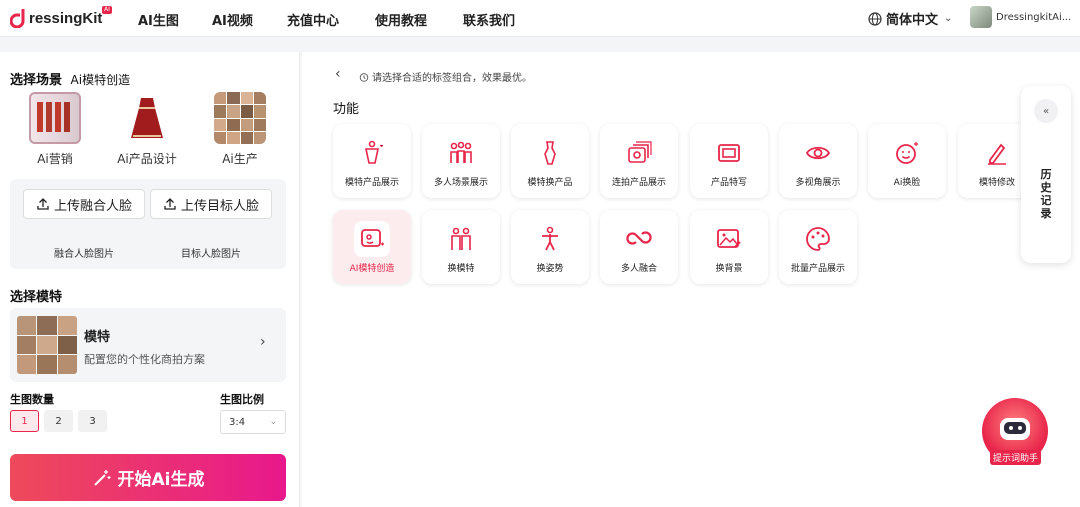  What do you see at coordinates (997, 153) in the screenshot?
I see `pencil-icon` at bounding box center [997, 153].